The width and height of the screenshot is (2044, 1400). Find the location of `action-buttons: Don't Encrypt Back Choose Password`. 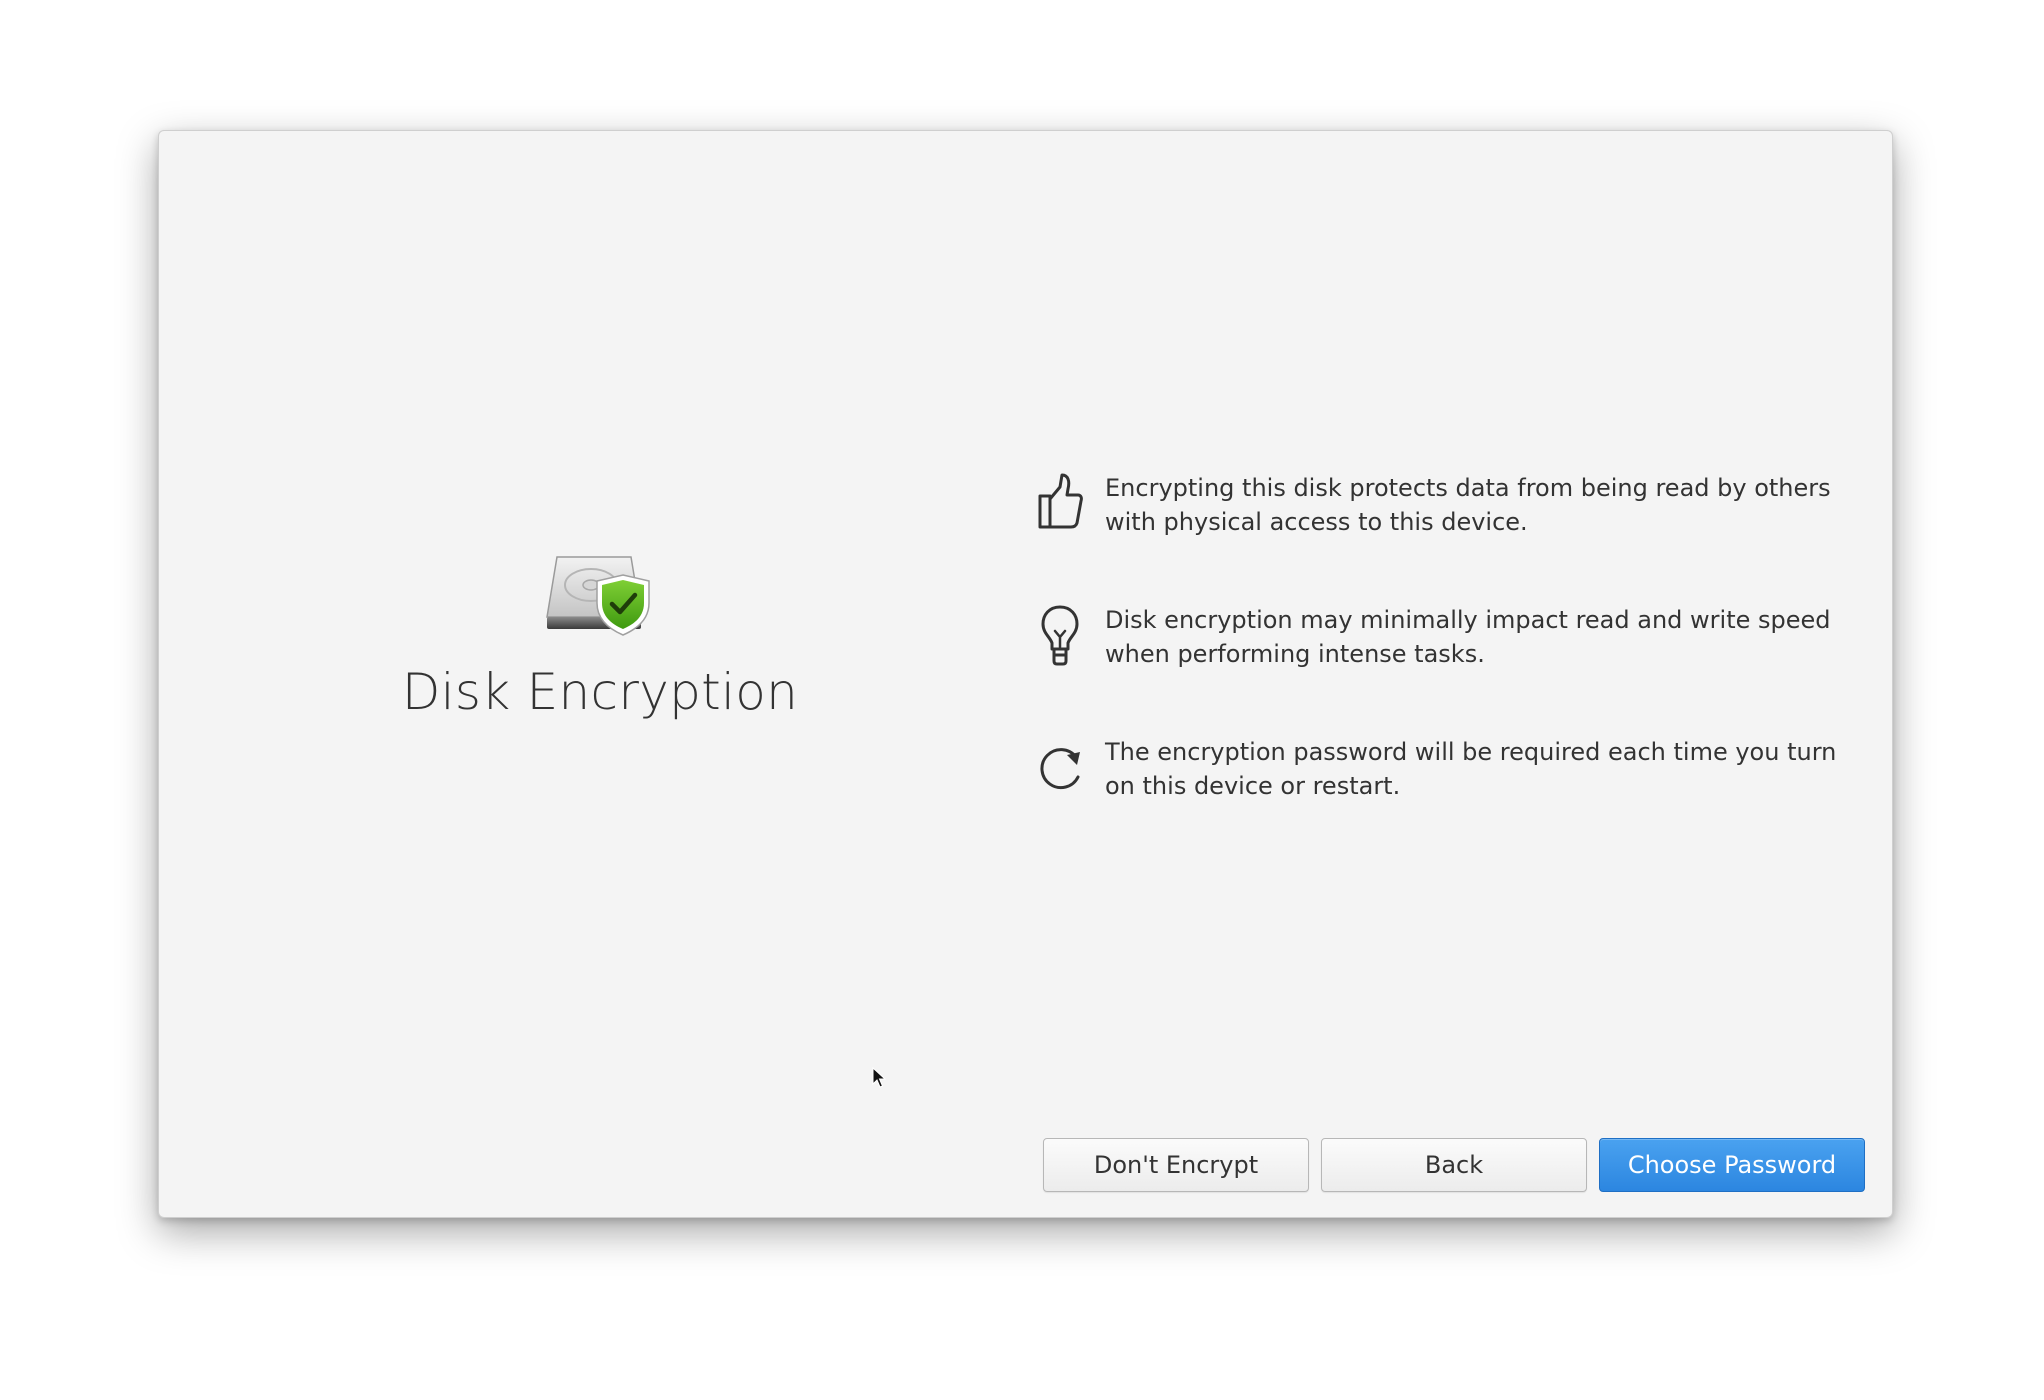

action-buttons: Don't Encrypt Back Choose Password is located at coordinates (1454, 1165).